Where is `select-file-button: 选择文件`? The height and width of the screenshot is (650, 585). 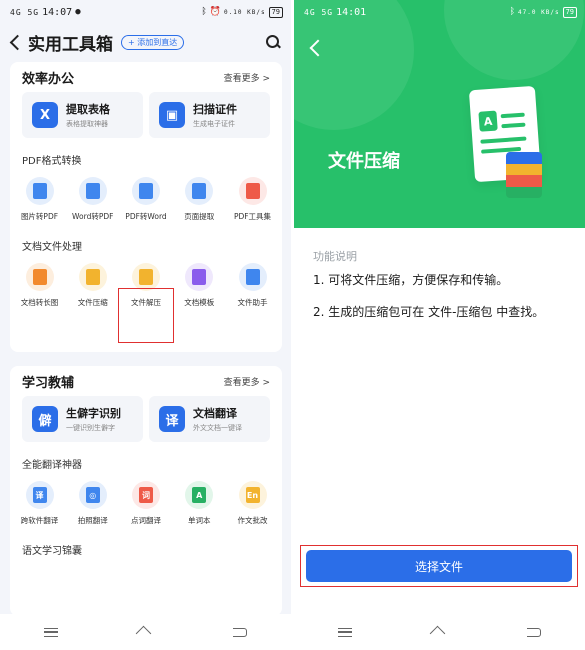 select-file-button: 选择文件 is located at coordinates (439, 566).